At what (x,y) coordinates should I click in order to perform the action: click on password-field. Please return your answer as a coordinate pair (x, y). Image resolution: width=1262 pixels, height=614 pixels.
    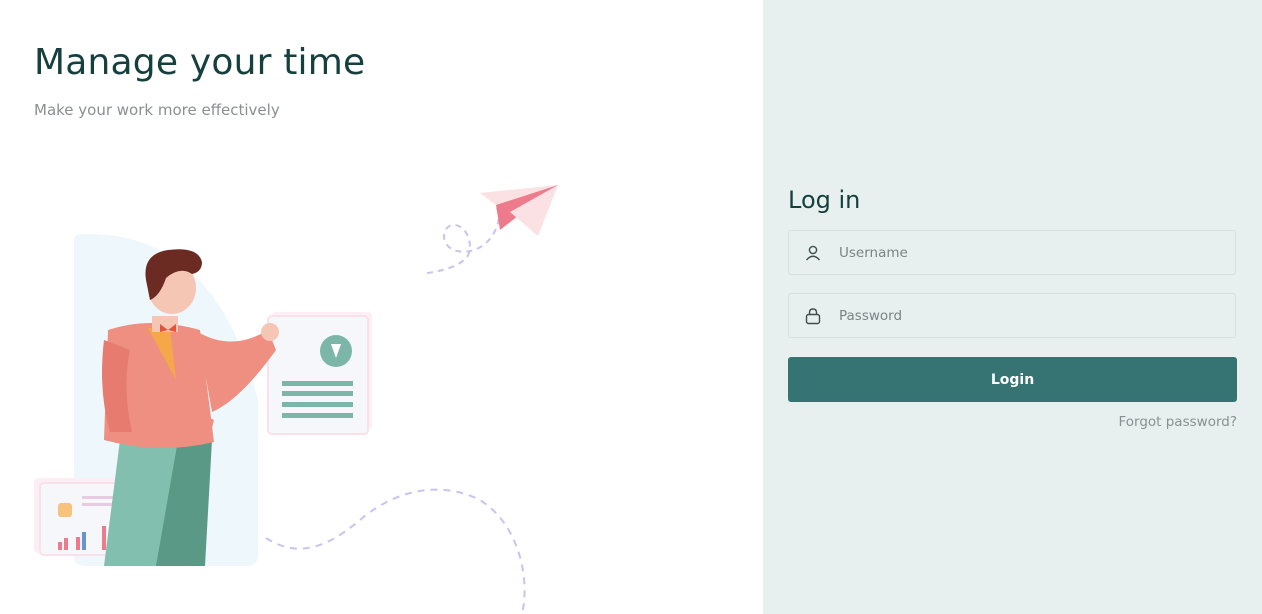
    Looking at the image, I should click on (1012, 315).